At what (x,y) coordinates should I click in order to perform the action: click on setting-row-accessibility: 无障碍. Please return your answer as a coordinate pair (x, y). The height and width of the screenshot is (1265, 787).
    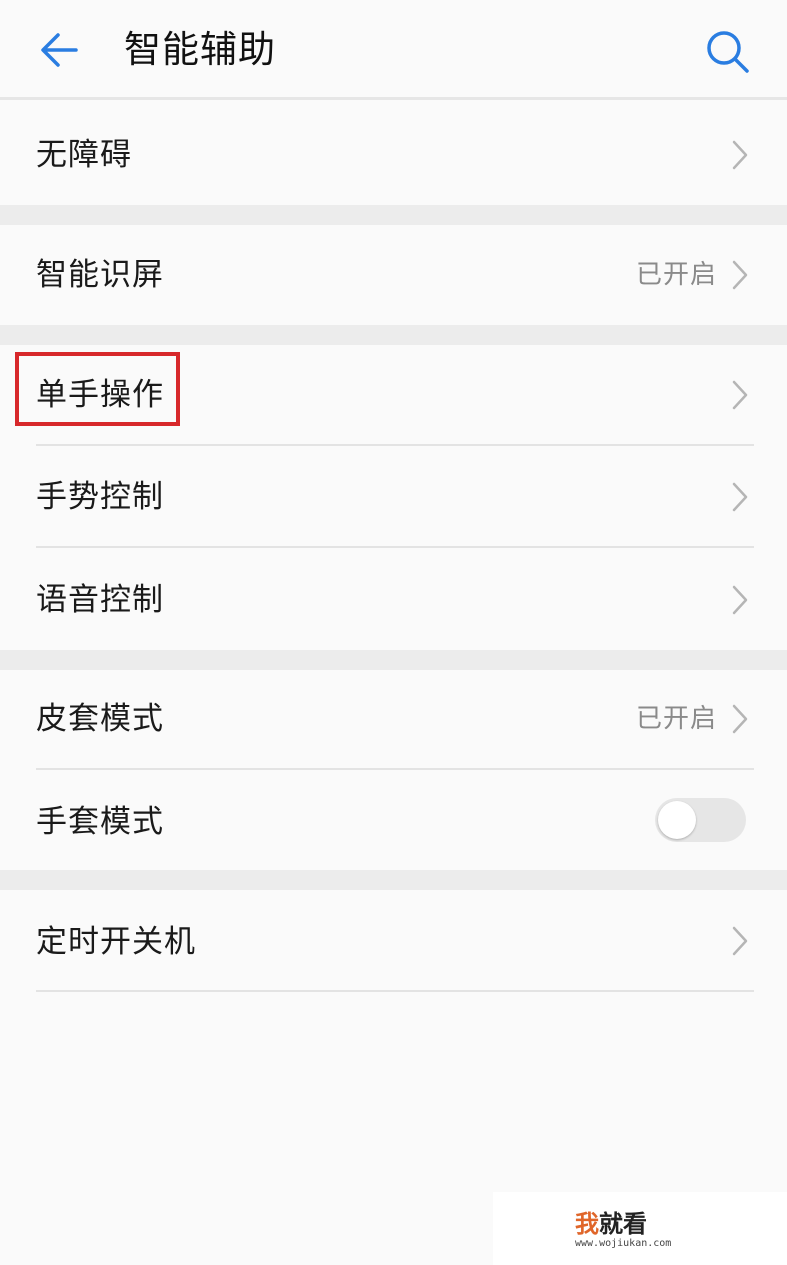
    Looking at the image, I should click on (393, 154).